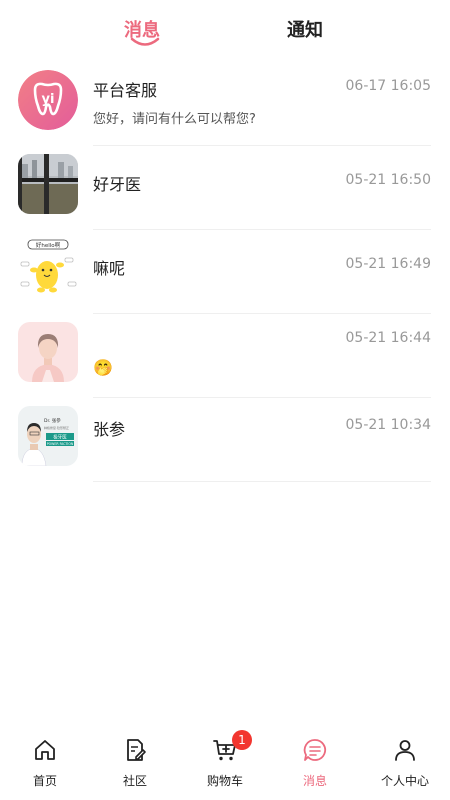  I want to click on divider, so click(262, 481).